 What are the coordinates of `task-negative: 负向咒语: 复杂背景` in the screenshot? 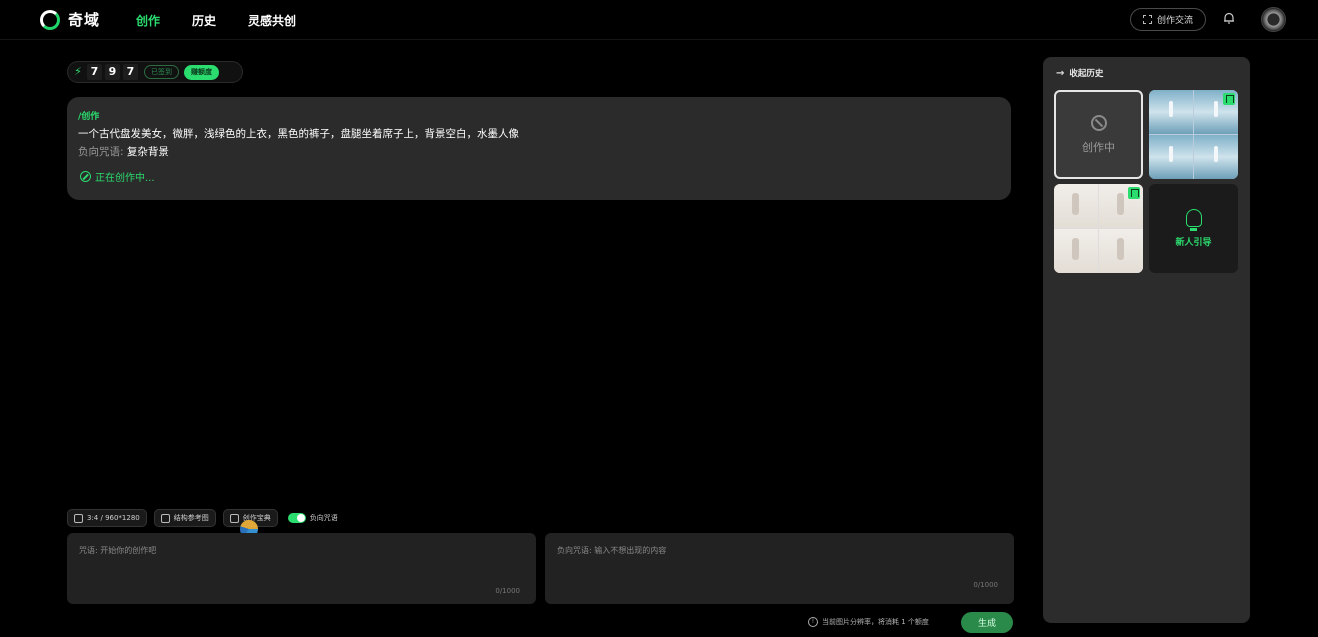 It's located at (539, 151).